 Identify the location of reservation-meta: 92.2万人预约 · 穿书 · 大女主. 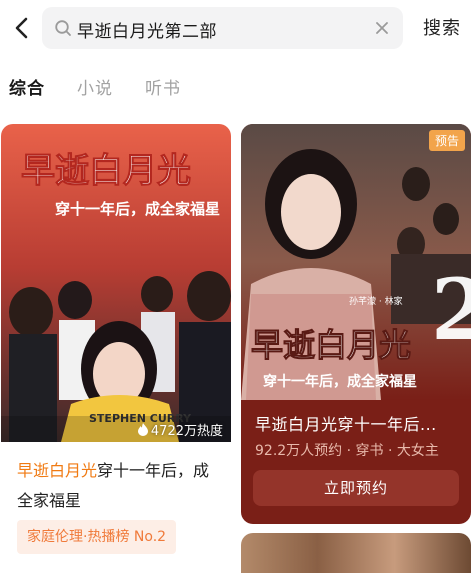
(347, 451).